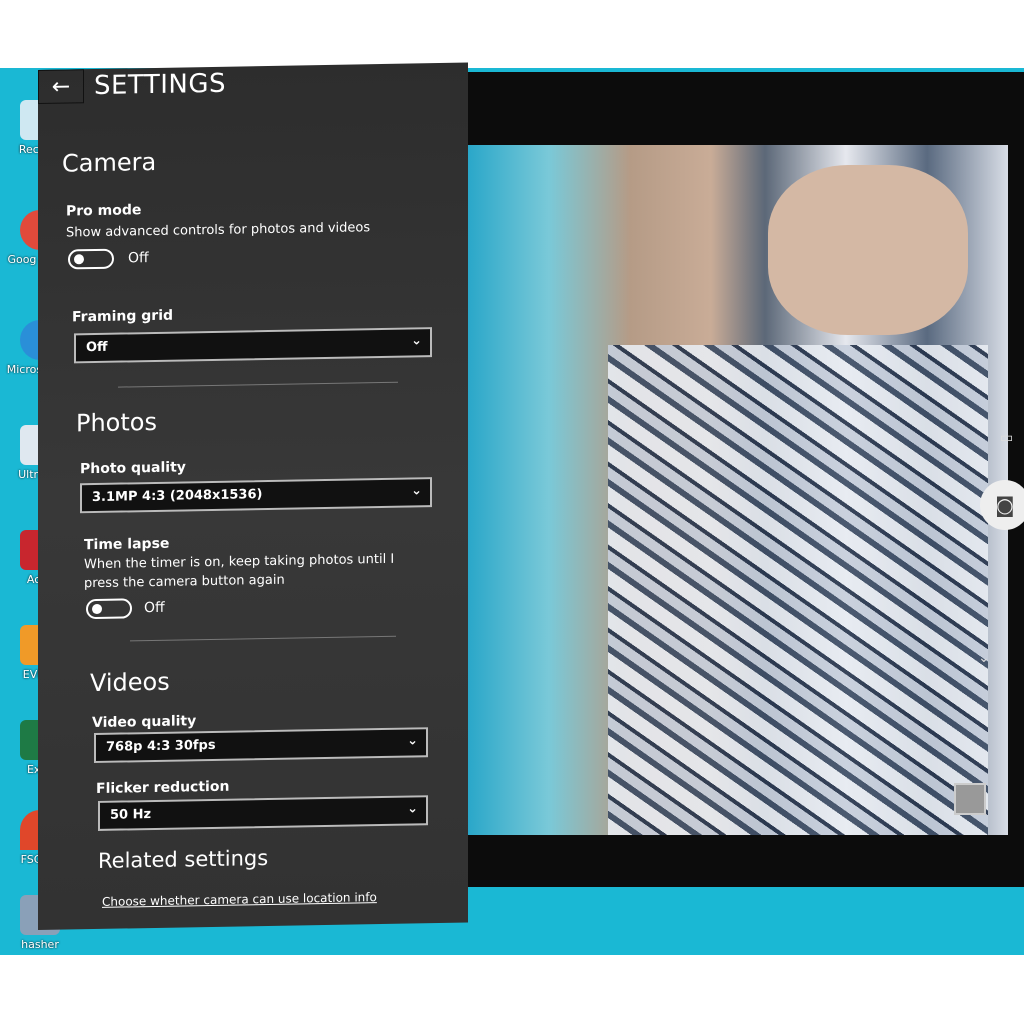  I want to click on camera-icon: ◙, so click(1005, 505).